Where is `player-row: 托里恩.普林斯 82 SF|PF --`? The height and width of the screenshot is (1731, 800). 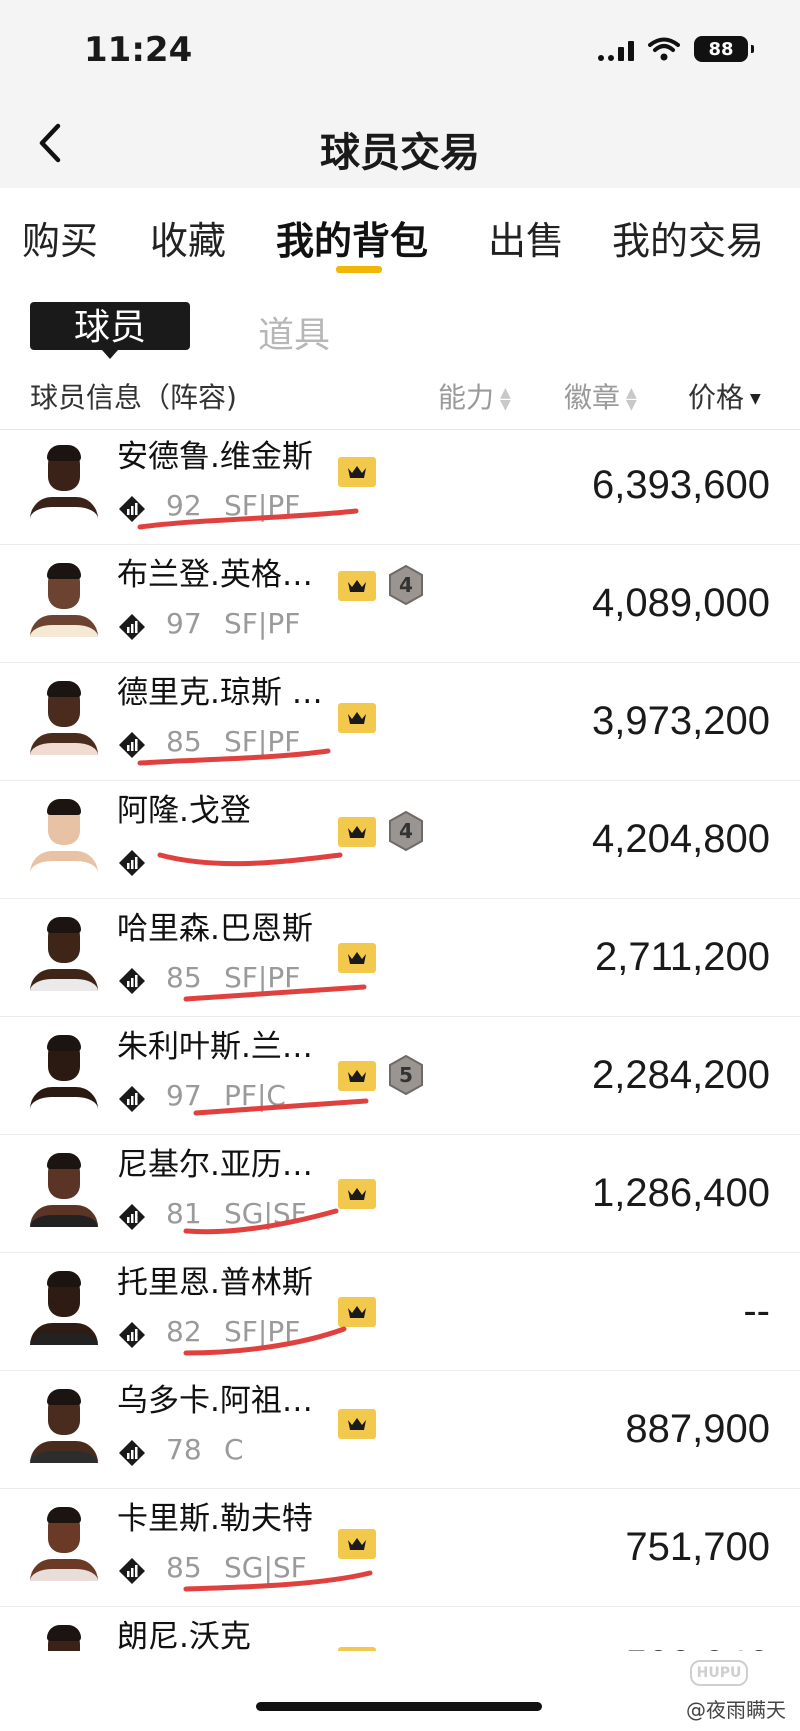 player-row: 托里恩.普林斯 82 SF|PF -- is located at coordinates (400, 1312).